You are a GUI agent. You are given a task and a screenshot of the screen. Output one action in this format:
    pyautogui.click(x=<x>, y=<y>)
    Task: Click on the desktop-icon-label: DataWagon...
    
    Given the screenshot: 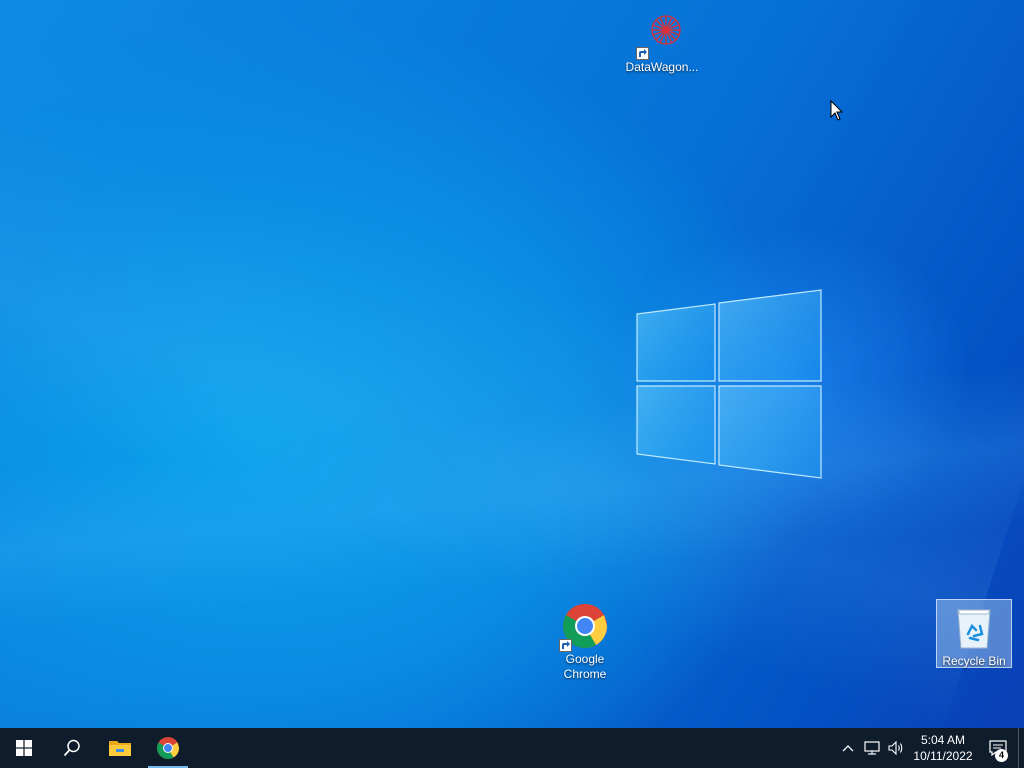 What is the action you would take?
    pyautogui.click(x=662, y=67)
    